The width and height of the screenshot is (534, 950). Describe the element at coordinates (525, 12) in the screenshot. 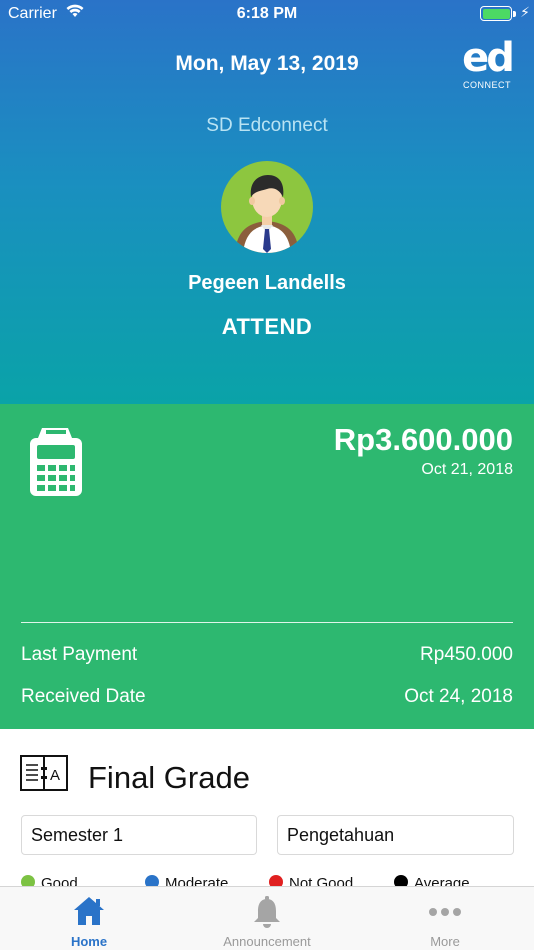

I see `charging-icon: ⚡` at that location.